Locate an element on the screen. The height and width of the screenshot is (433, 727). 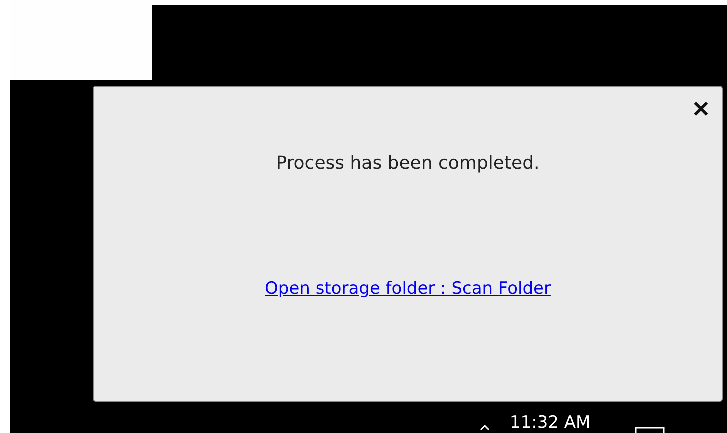
notification-message: Process has been completed. is located at coordinates (408, 163).